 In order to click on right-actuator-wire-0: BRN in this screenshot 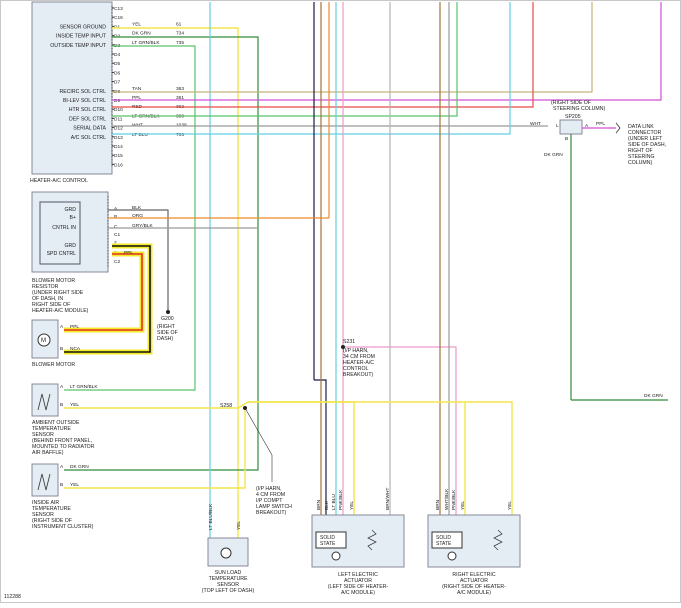, I will do `click(438, 504)`.